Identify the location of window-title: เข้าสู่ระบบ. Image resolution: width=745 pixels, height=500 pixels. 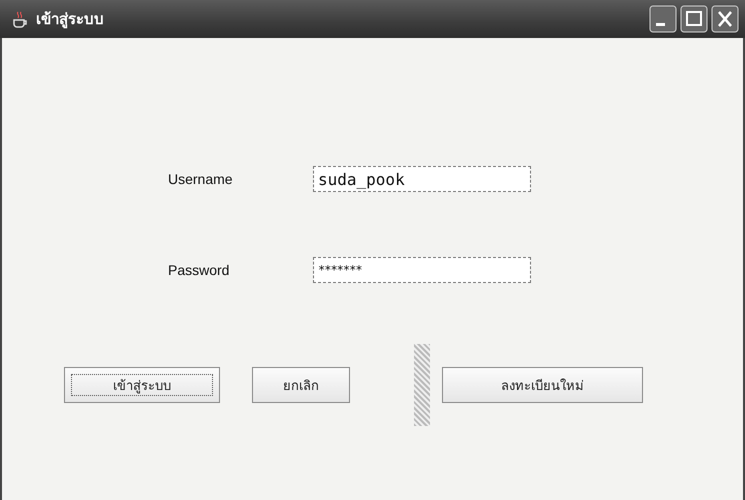
(70, 19).